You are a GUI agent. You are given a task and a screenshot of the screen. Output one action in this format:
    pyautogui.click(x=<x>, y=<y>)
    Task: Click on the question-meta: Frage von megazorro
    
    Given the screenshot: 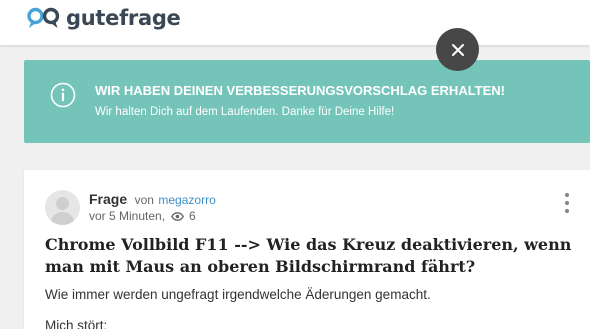 What is the action you would take?
    pyautogui.click(x=152, y=200)
    